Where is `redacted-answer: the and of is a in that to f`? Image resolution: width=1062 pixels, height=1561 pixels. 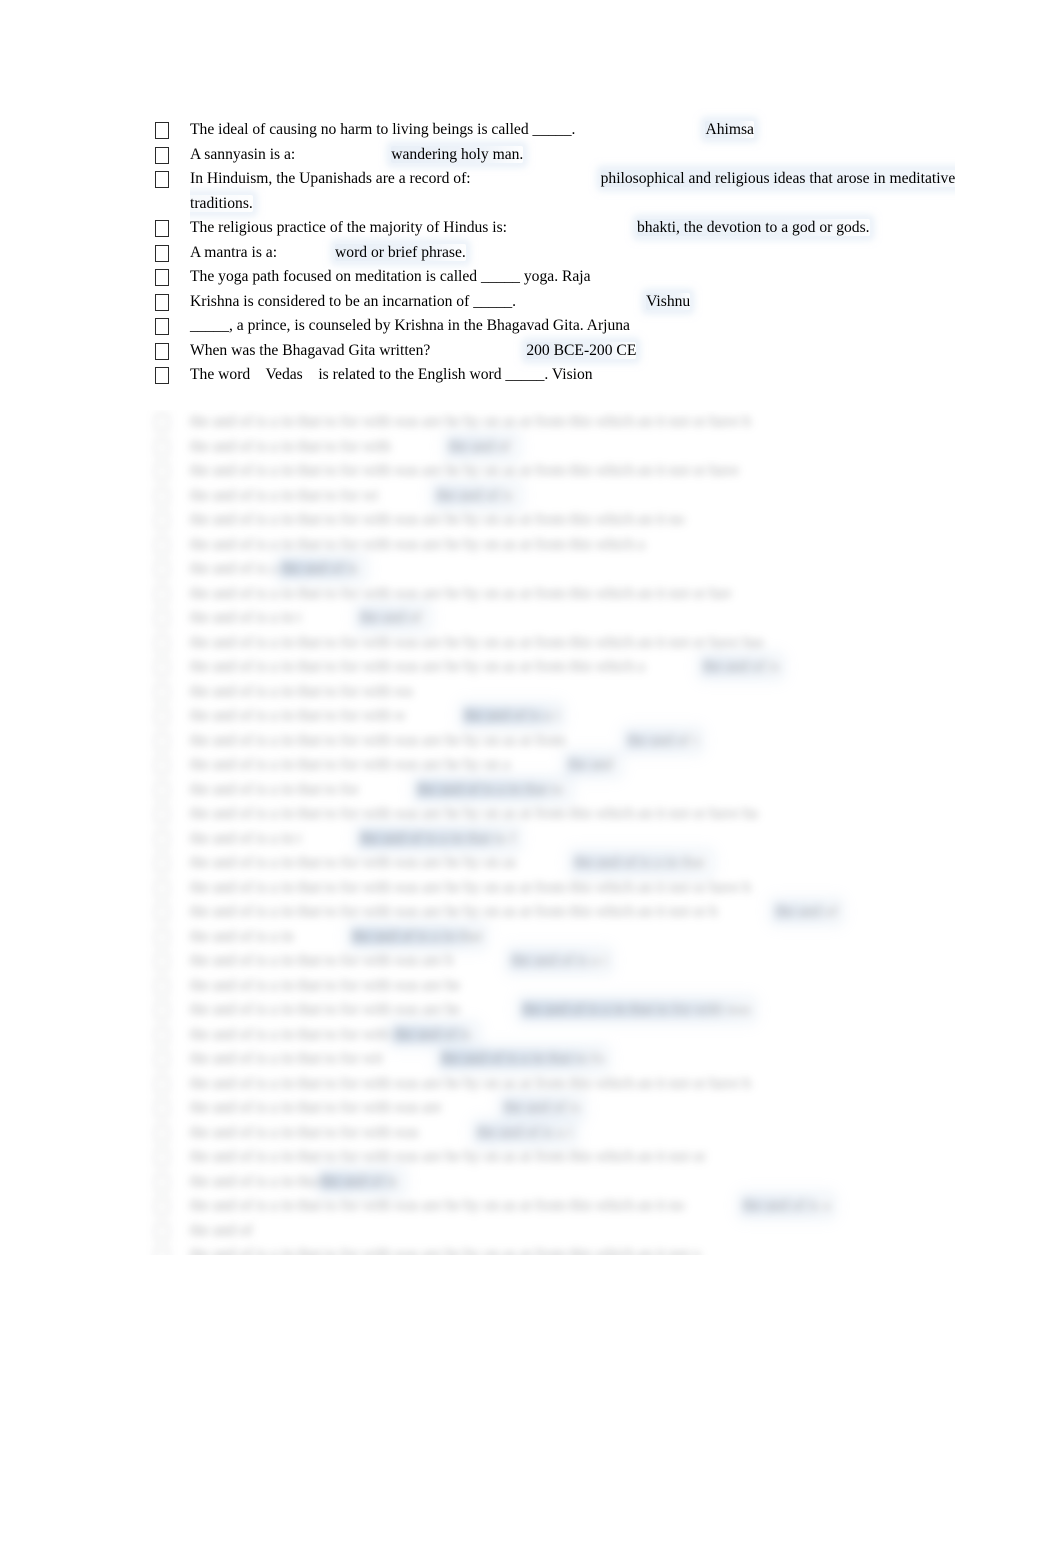
redacted-answer: the and of is a in that to f is located at coordinates (437, 838).